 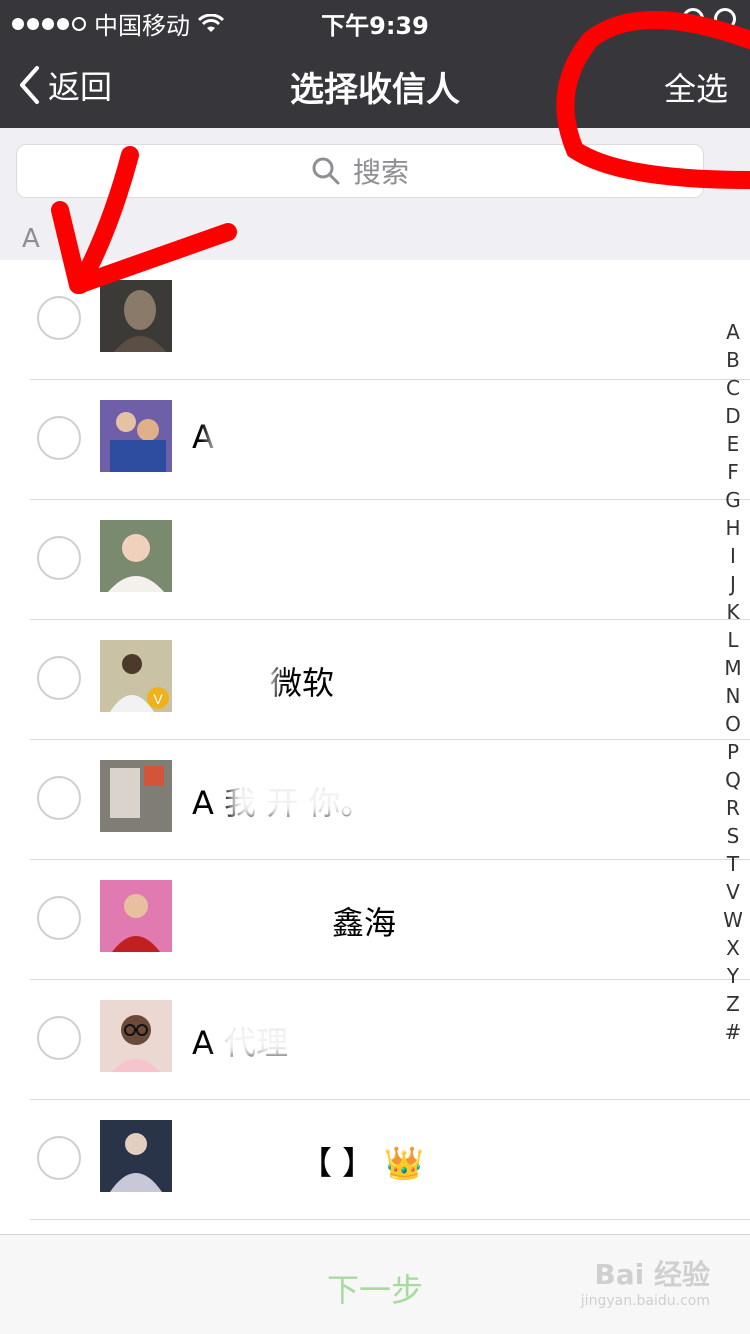 I want to click on section-header: A, so click(x=375, y=238).